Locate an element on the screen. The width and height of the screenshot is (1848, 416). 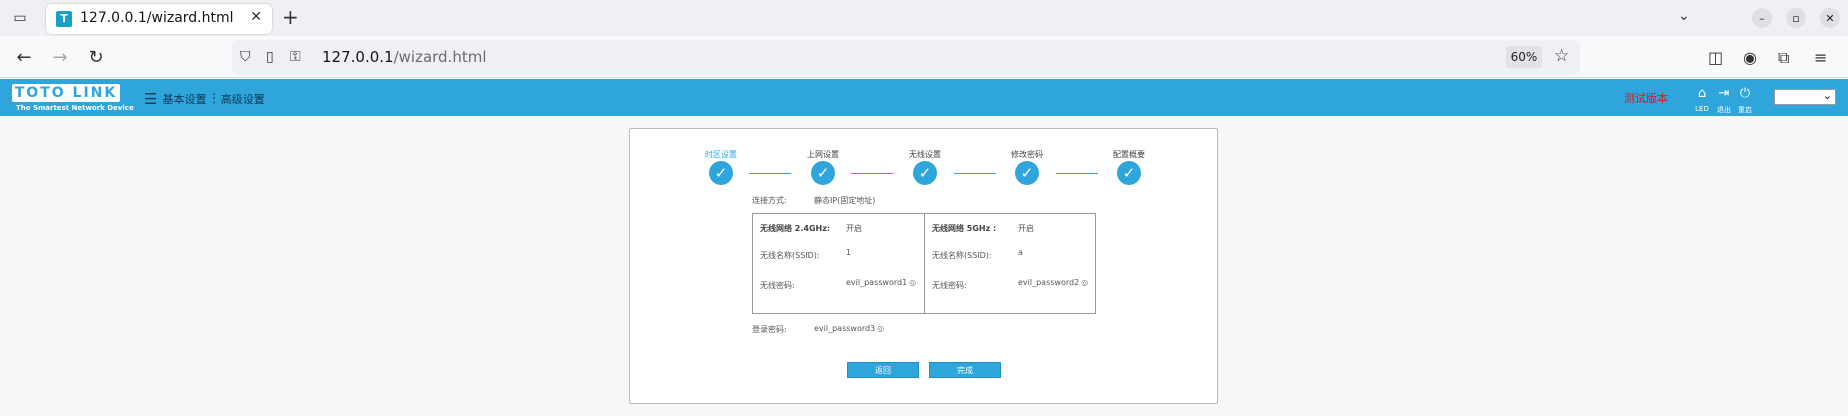
minimize-icon: – is located at coordinates (1762, 18).